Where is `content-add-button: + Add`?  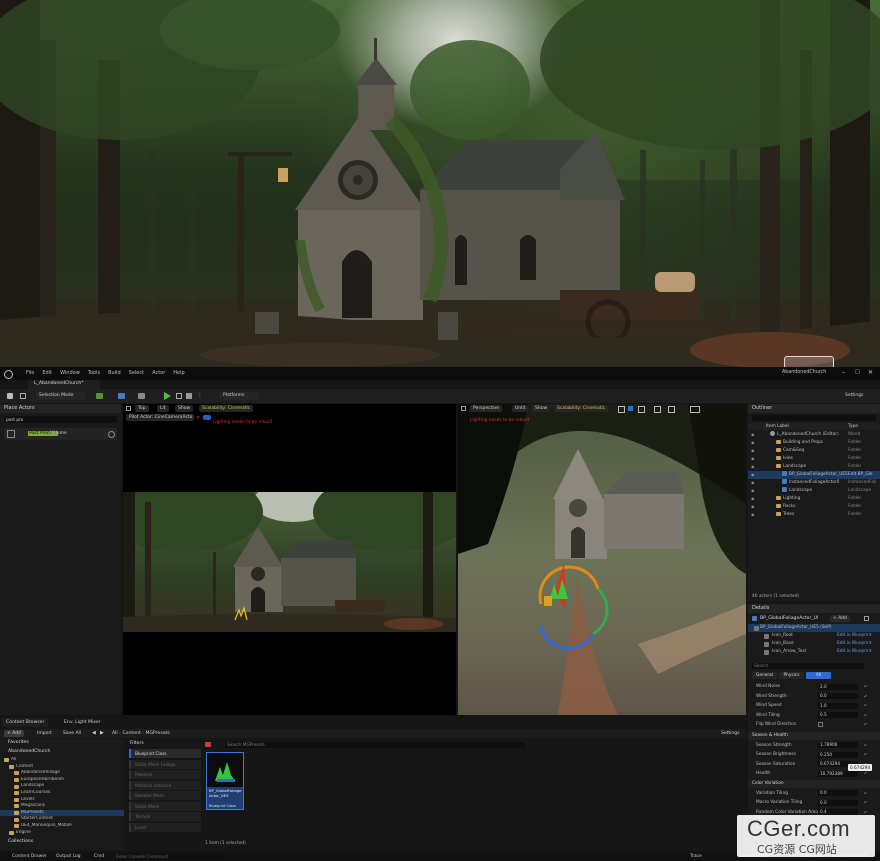 content-add-button: + Add is located at coordinates (14, 733).